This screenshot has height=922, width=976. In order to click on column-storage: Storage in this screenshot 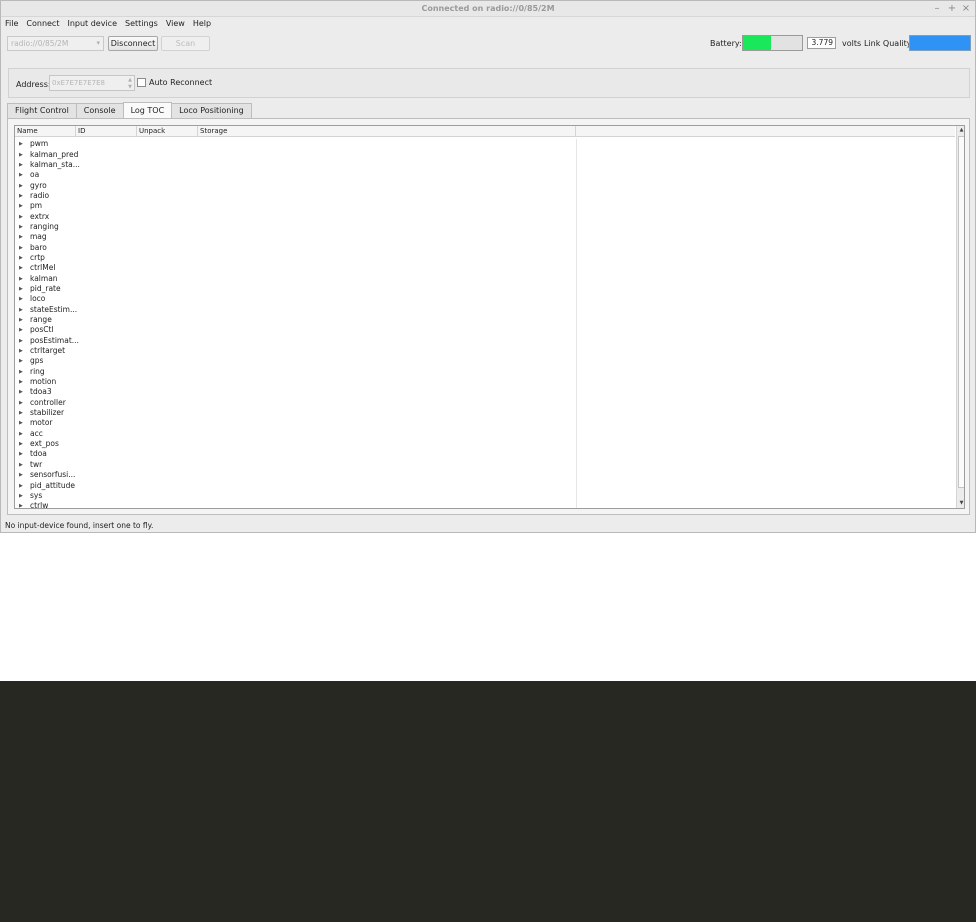, I will do `click(387, 131)`.